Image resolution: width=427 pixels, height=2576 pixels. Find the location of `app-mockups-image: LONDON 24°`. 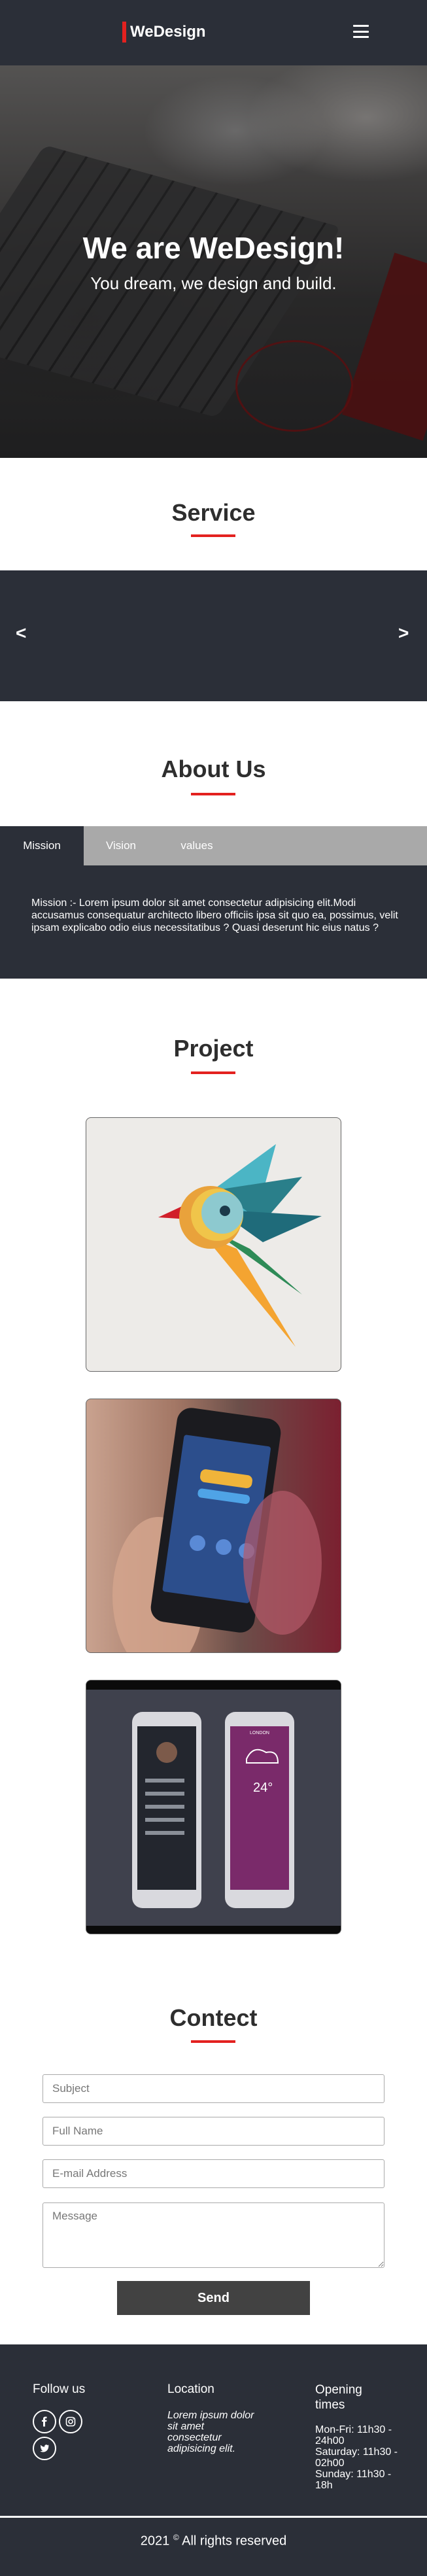

app-mockups-image: LONDON 24° is located at coordinates (214, 1807).